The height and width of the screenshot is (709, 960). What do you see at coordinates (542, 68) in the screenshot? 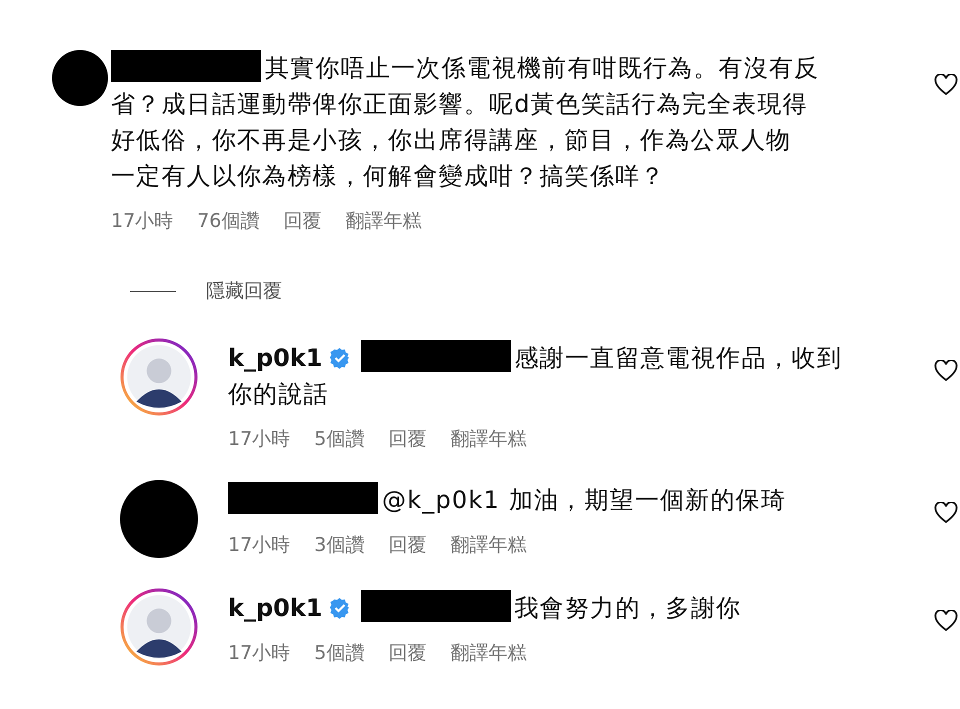
I see `comment-text: 其實你唔止一次係電視機前有咁既行為。有沒有反` at bounding box center [542, 68].